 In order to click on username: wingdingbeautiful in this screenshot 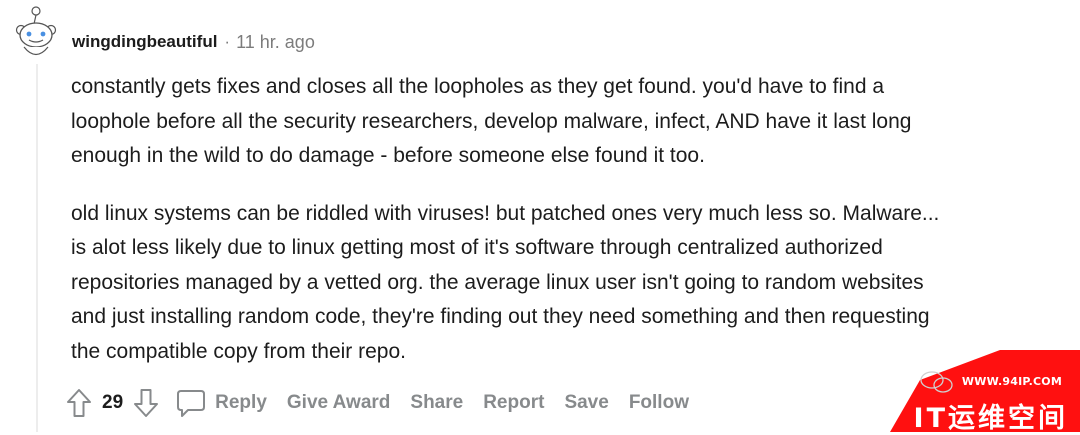, I will do `click(144, 42)`.